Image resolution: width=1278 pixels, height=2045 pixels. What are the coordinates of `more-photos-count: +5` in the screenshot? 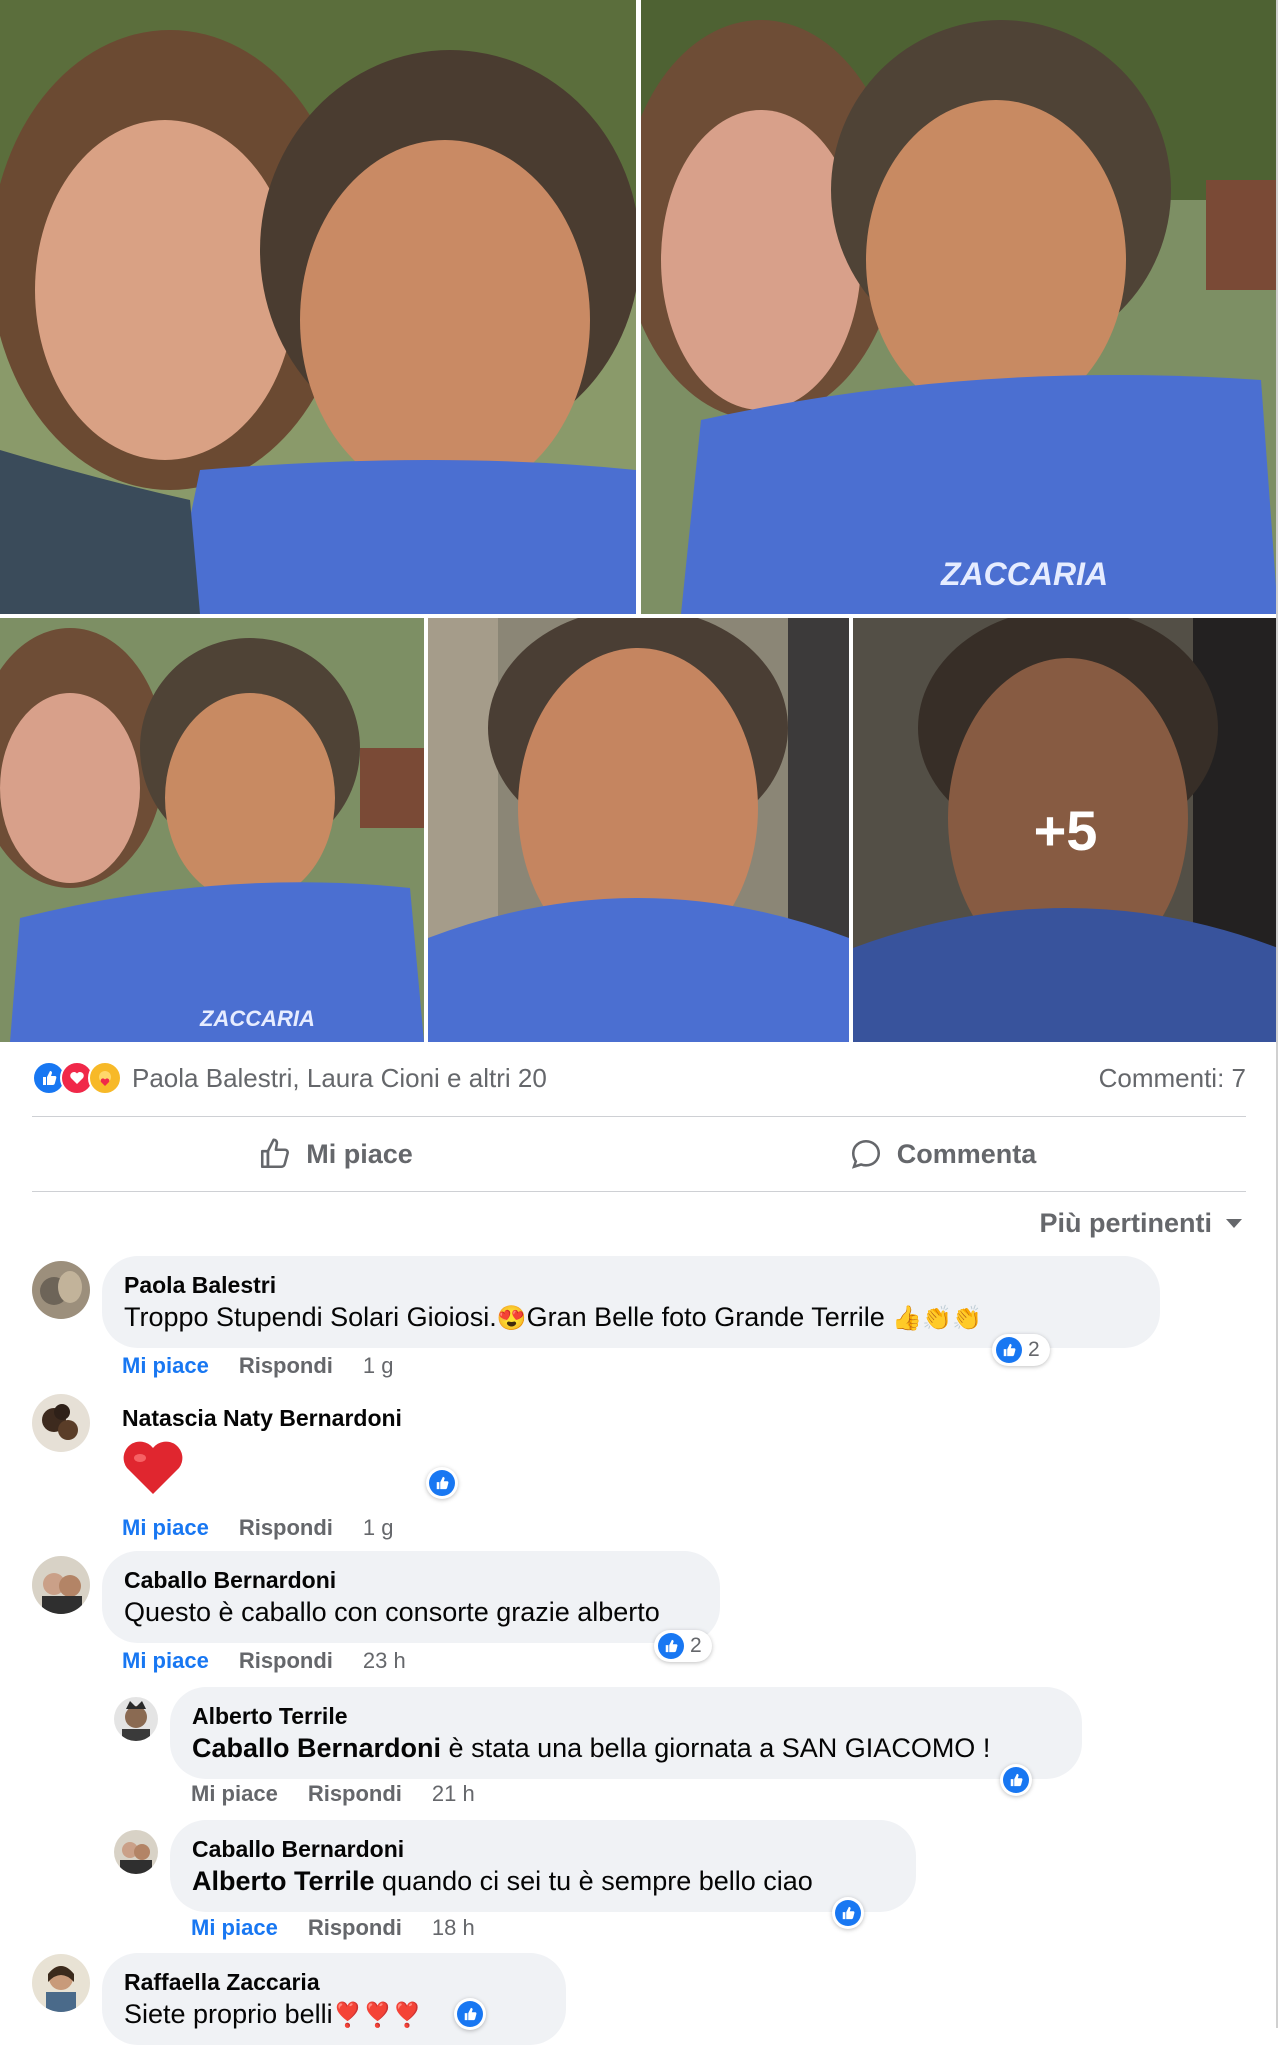 It's located at (1065, 830).